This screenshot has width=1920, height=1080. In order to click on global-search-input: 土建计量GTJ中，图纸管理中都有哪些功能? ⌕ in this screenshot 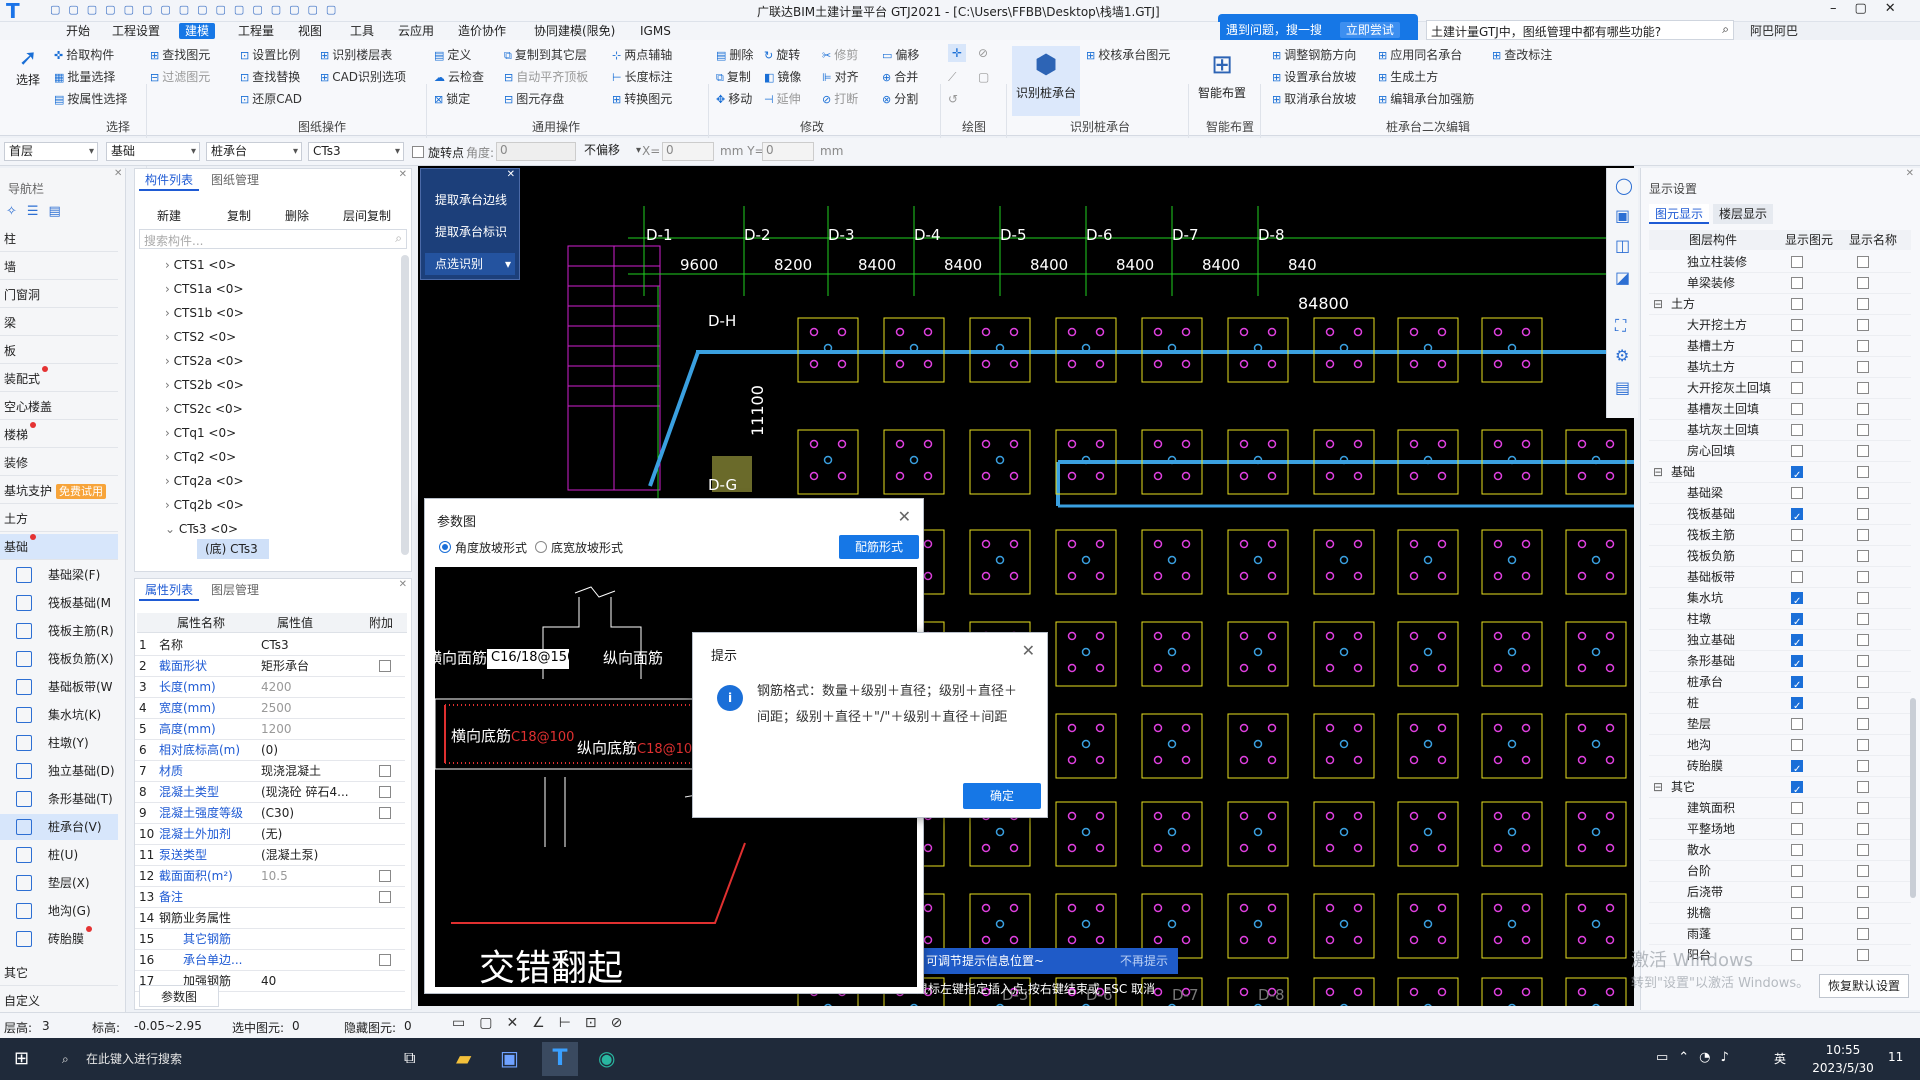, I will do `click(1580, 30)`.